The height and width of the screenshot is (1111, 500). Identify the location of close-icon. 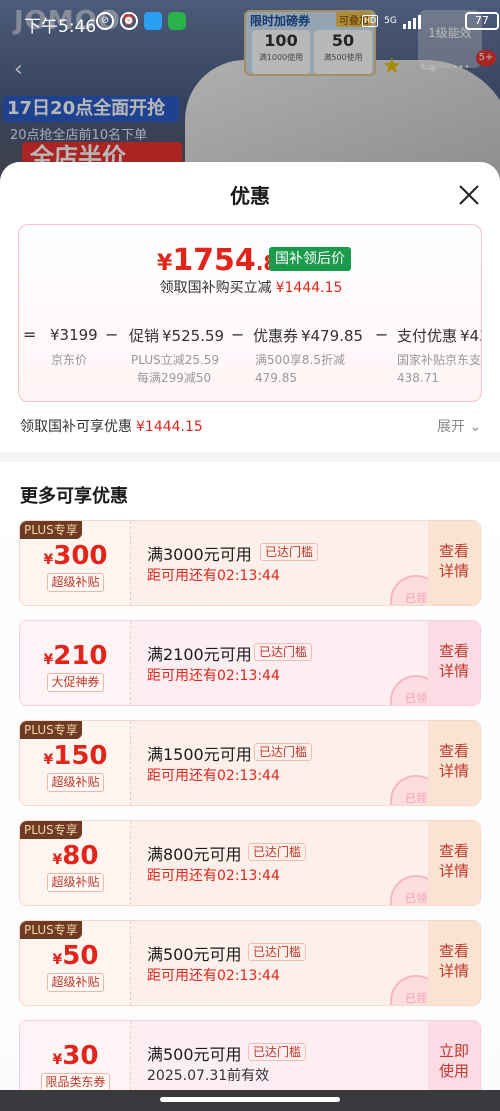
(469, 195).